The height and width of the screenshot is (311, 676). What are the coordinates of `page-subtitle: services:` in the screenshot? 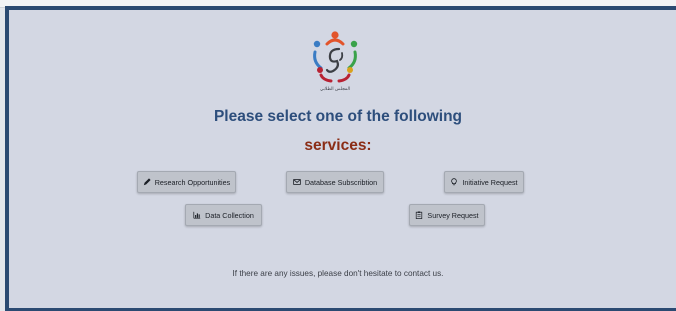 It's located at (338, 145).